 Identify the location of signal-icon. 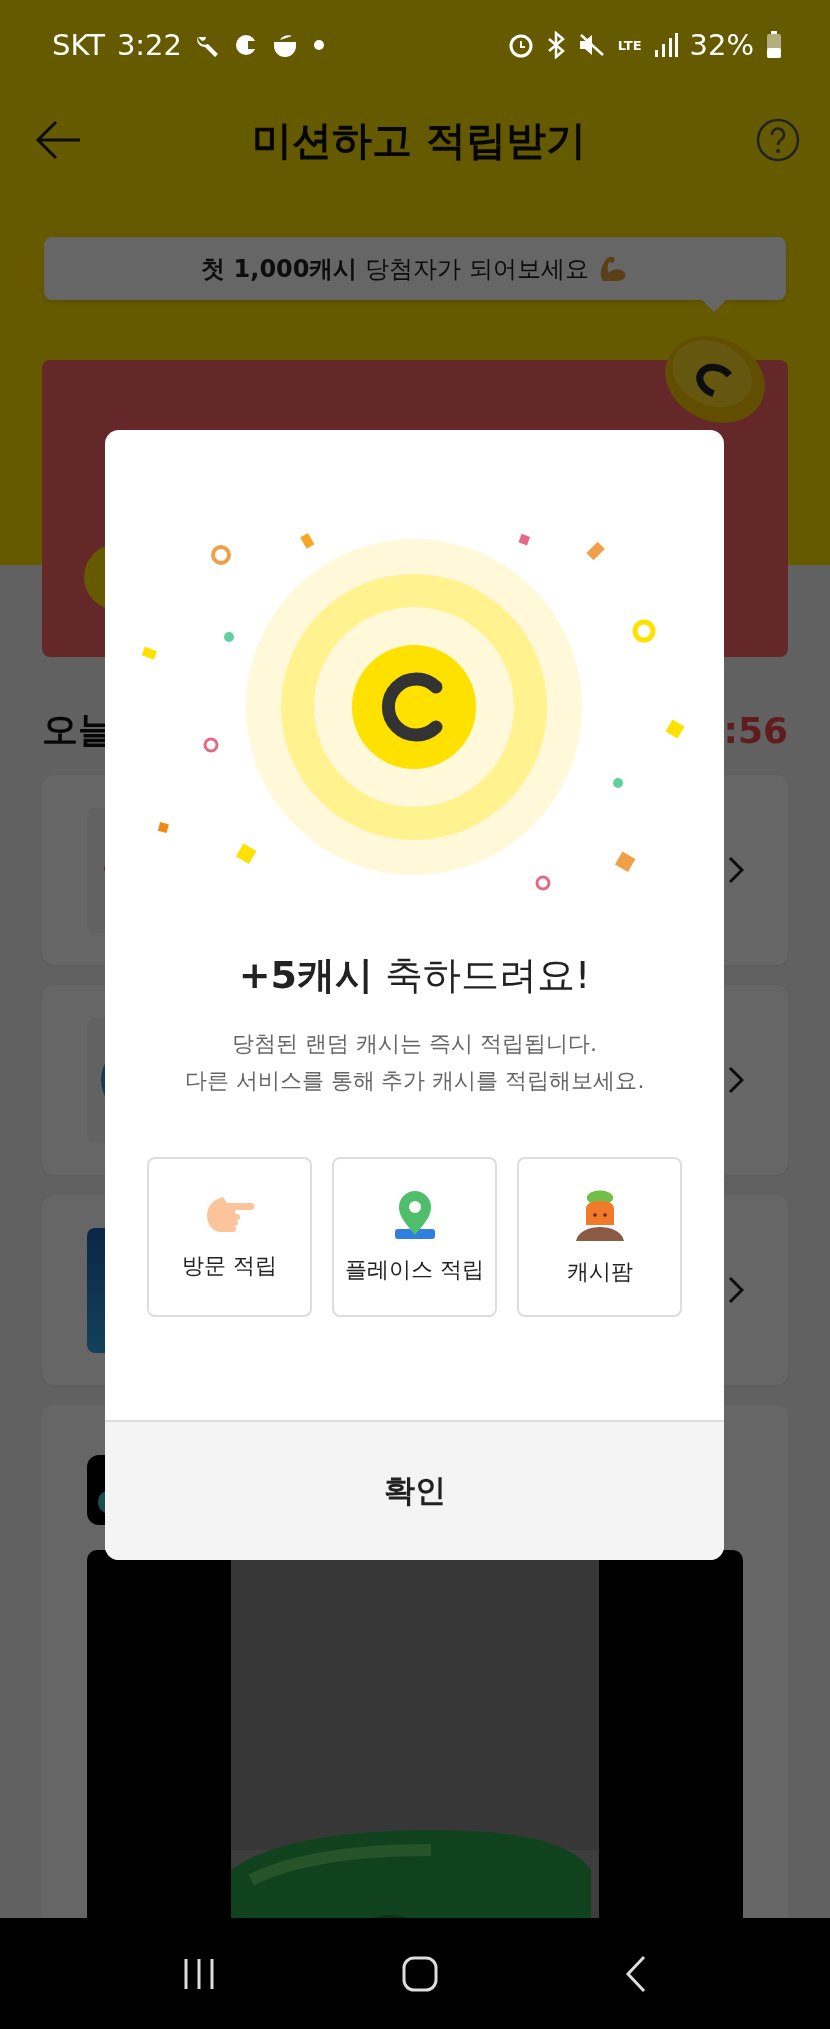
(665, 45).